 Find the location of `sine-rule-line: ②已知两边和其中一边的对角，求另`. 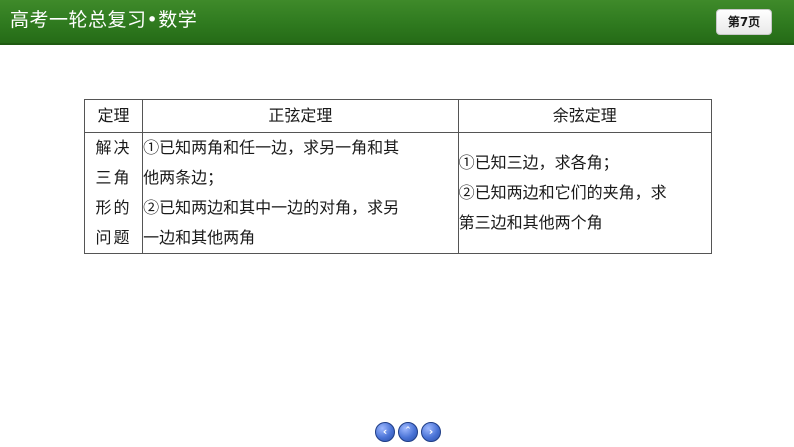

sine-rule-line: ②已知两边和其中一边的对角，求另 is located at coordinates (271, 207).